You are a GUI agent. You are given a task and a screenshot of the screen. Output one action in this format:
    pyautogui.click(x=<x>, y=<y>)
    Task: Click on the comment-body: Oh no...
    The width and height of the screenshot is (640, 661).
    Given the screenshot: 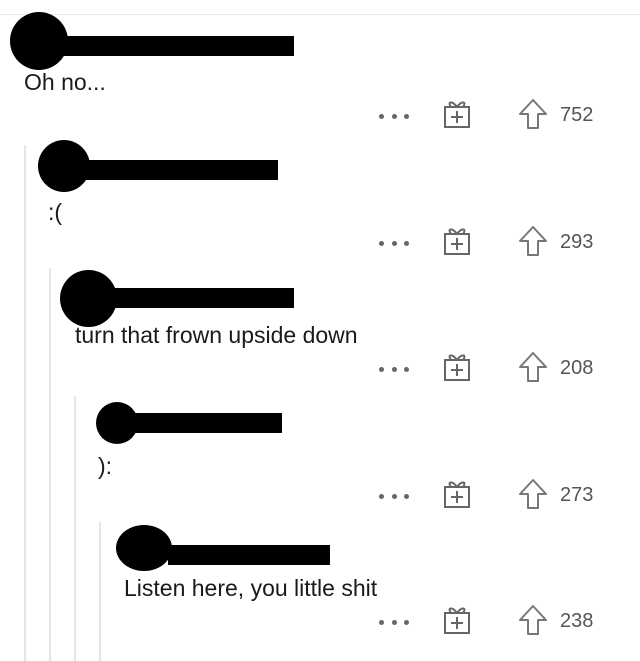 What is the action you would take?
    pyautogui.click(x=65, y=82)
    